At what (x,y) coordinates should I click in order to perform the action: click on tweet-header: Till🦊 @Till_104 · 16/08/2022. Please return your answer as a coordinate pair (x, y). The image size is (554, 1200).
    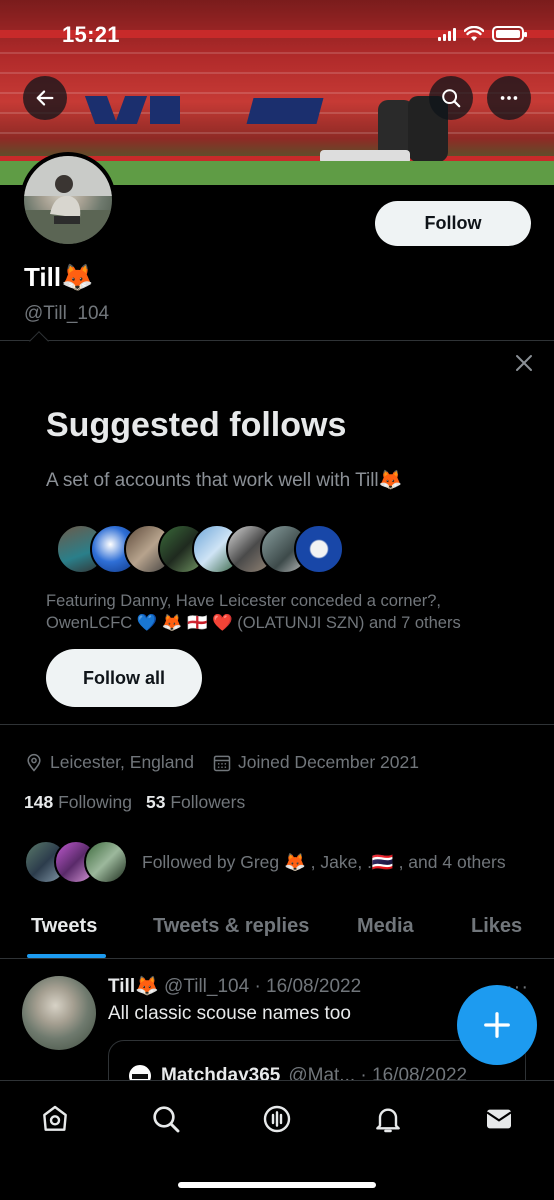
    Looking at the image, I should click on (234, 986).